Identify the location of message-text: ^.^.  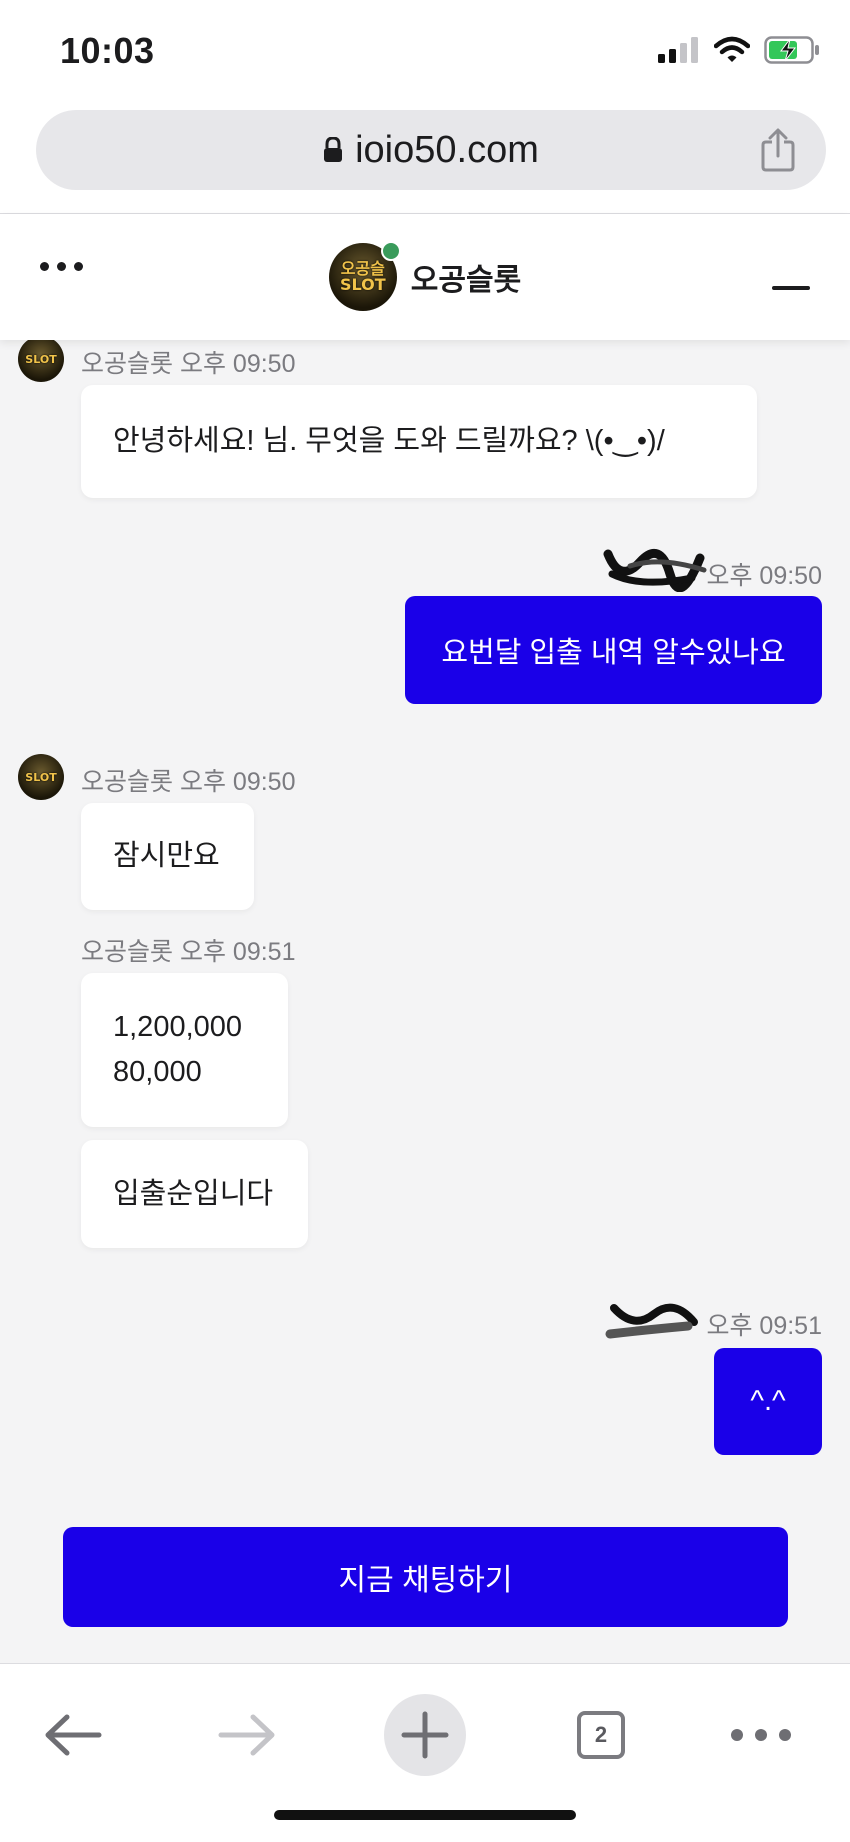
(768, 1401).